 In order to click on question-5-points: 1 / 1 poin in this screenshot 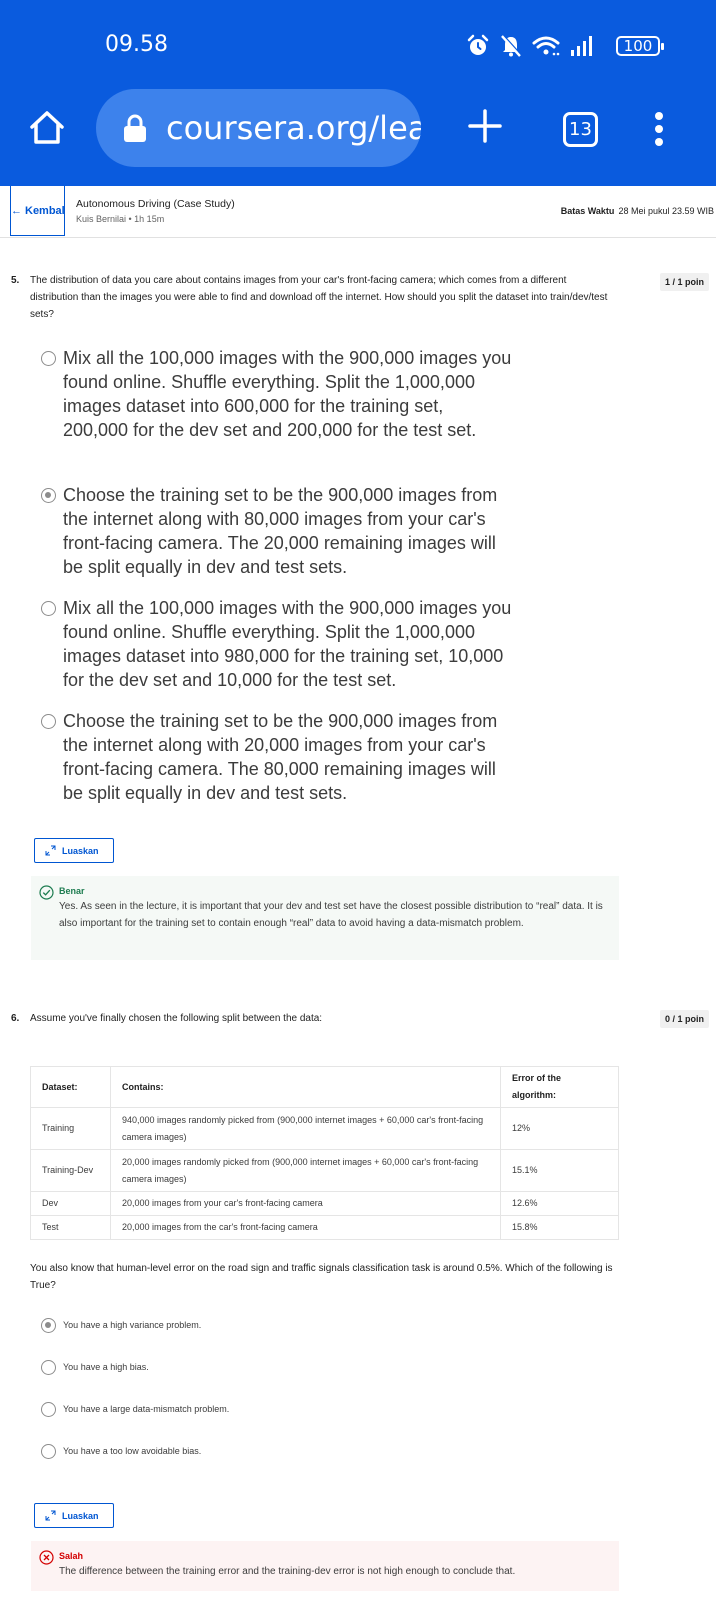, I will do `click(685, 282)`.